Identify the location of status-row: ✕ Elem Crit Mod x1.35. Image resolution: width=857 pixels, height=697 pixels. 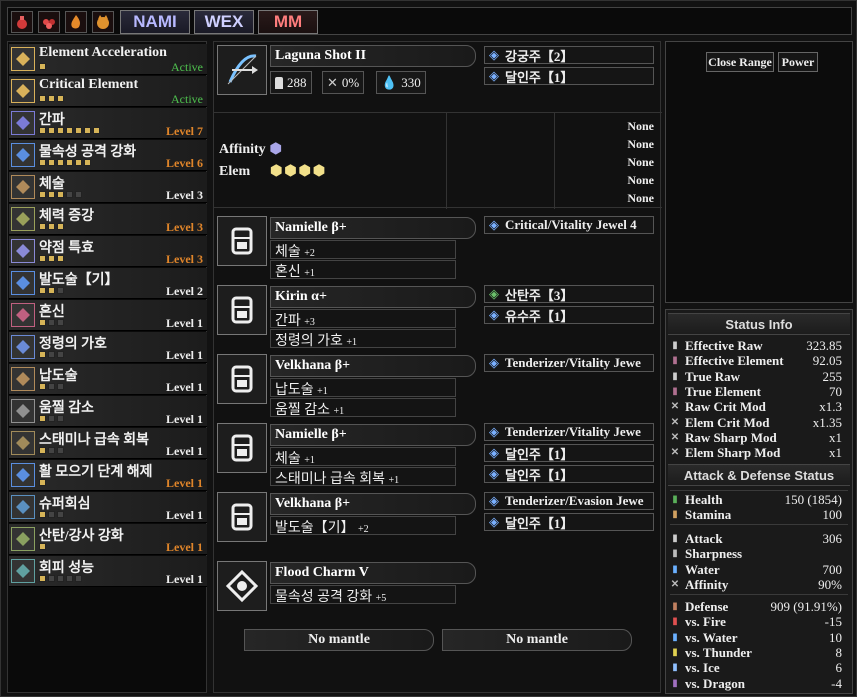
(756, 422).